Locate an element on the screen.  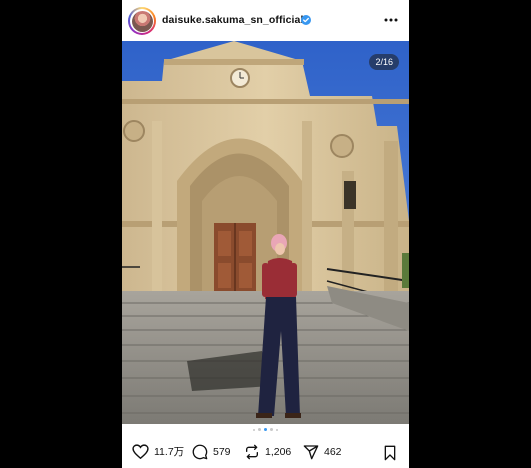
share-count: 462 is located at coordinates (333, 452).